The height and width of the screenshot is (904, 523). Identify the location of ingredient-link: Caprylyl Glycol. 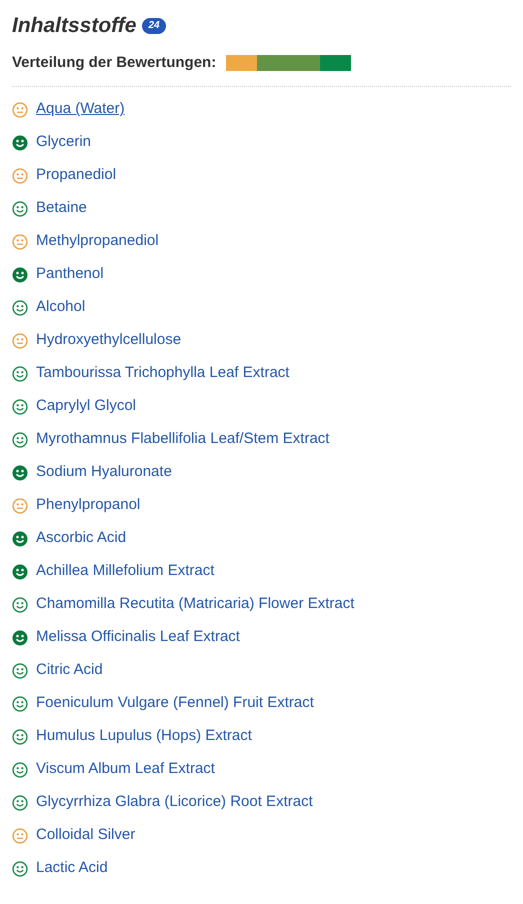
(86, 406).